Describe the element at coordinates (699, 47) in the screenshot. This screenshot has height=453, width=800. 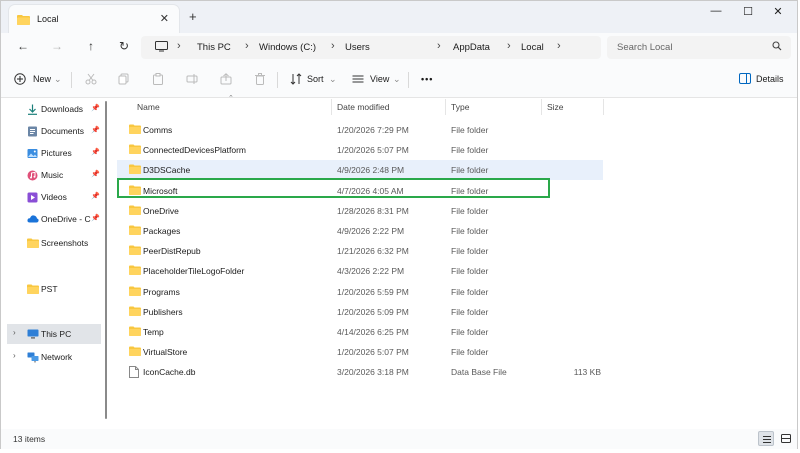
I see `search-input: Search Local` at that location.